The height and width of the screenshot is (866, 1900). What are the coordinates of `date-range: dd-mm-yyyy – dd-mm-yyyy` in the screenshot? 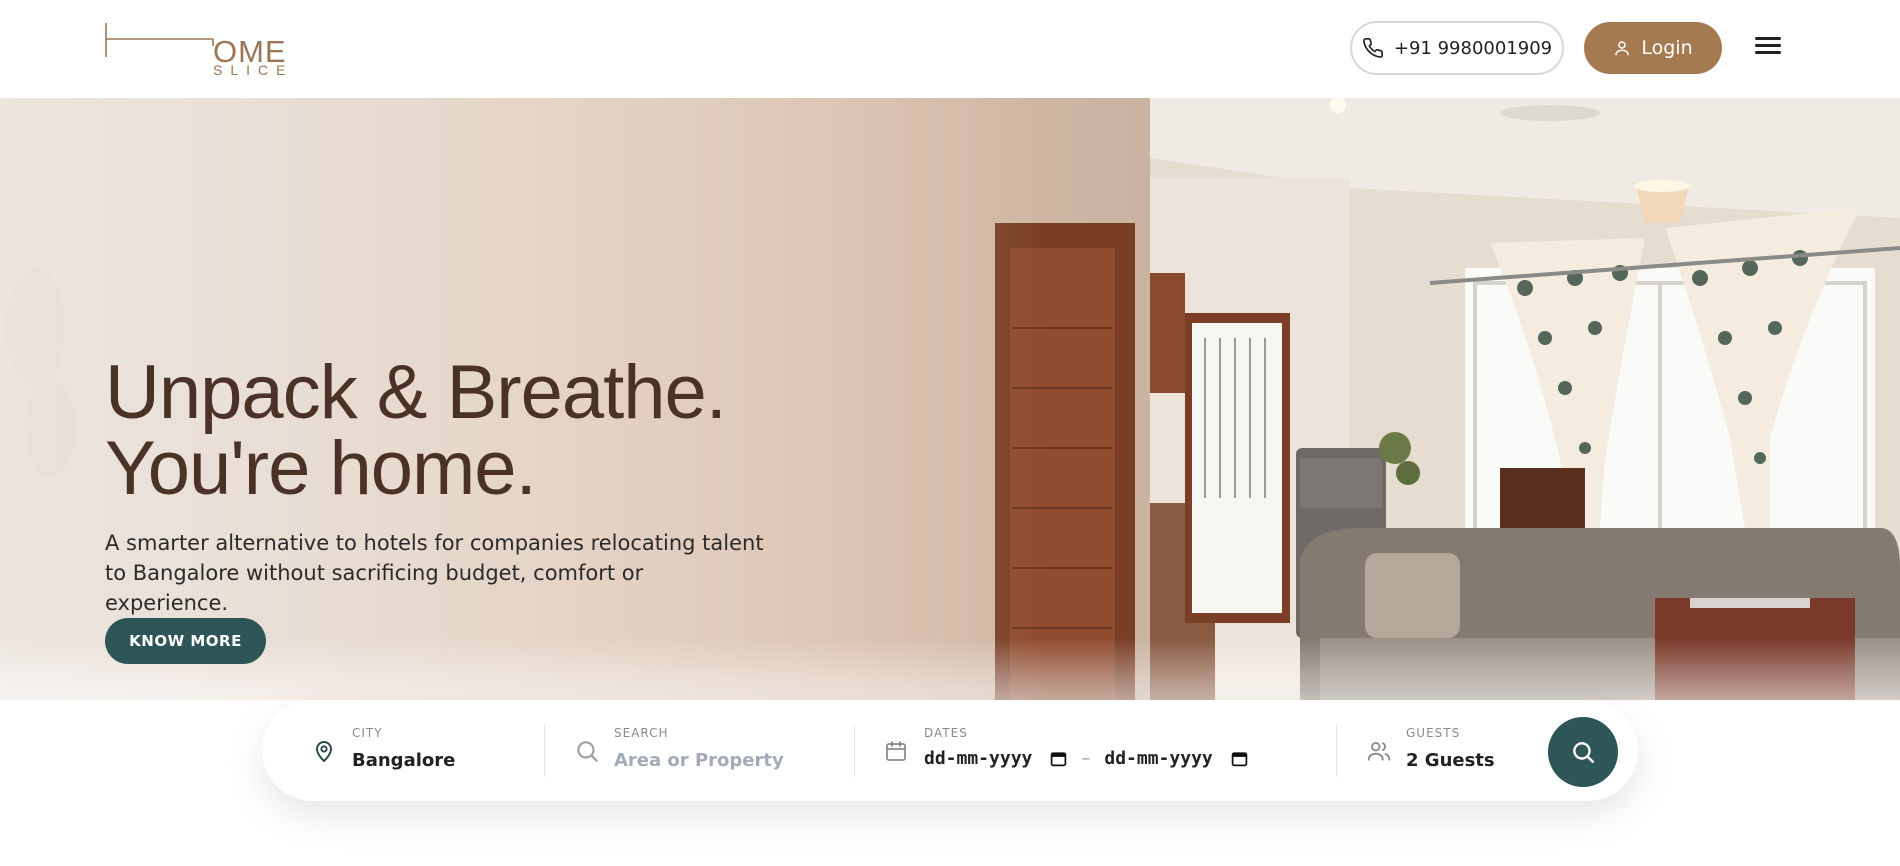 It's located at (1086, 758).